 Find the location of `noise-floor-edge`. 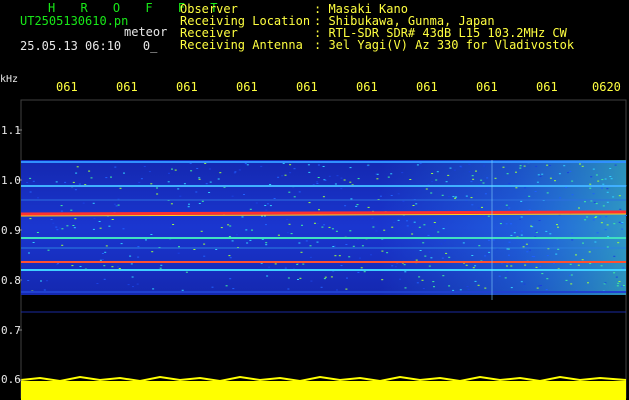

noise-floor-edge is located at coordinates (323, 379).